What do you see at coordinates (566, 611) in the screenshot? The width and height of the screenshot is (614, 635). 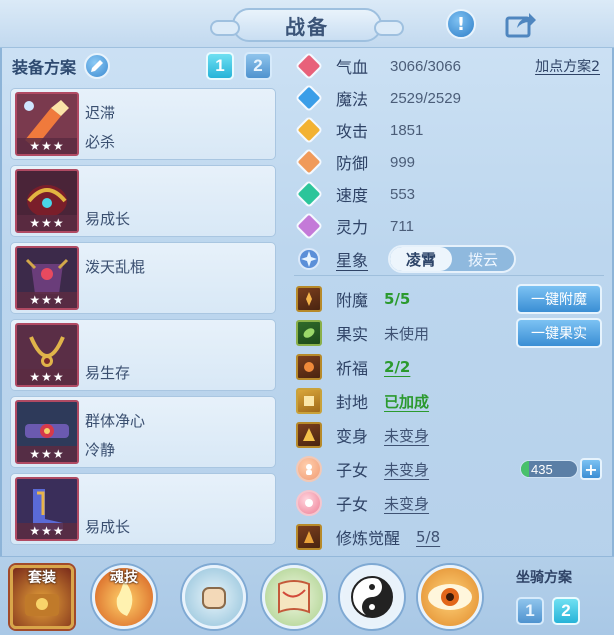 I see `mount-plan-tab-2: 2` at bounding box center [566, 611].